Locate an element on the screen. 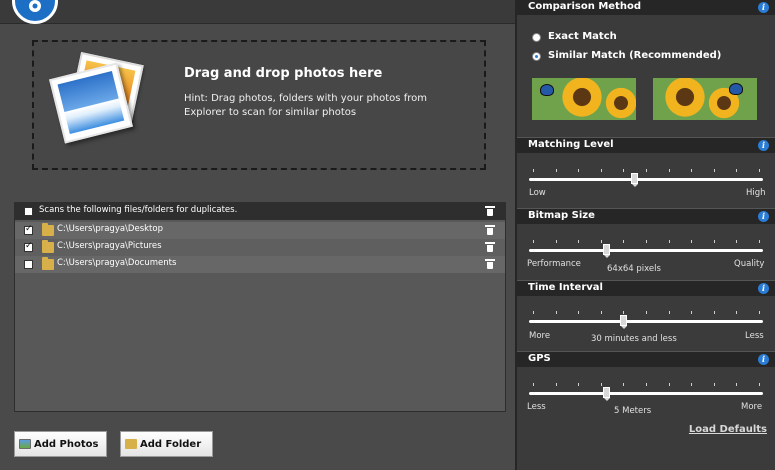 The height and width of the screenshot is (470, 775). bitmap-size-header: Bitmap Size i is located at coordinates (646, 216).